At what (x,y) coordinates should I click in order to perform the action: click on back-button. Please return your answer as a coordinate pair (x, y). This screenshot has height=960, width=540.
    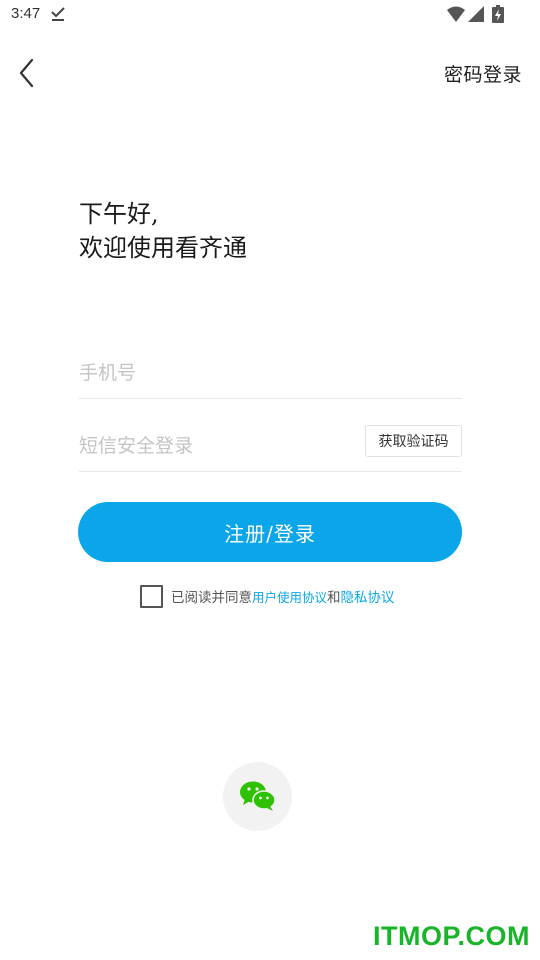
    Looking at the image, I should click on (28, 73).